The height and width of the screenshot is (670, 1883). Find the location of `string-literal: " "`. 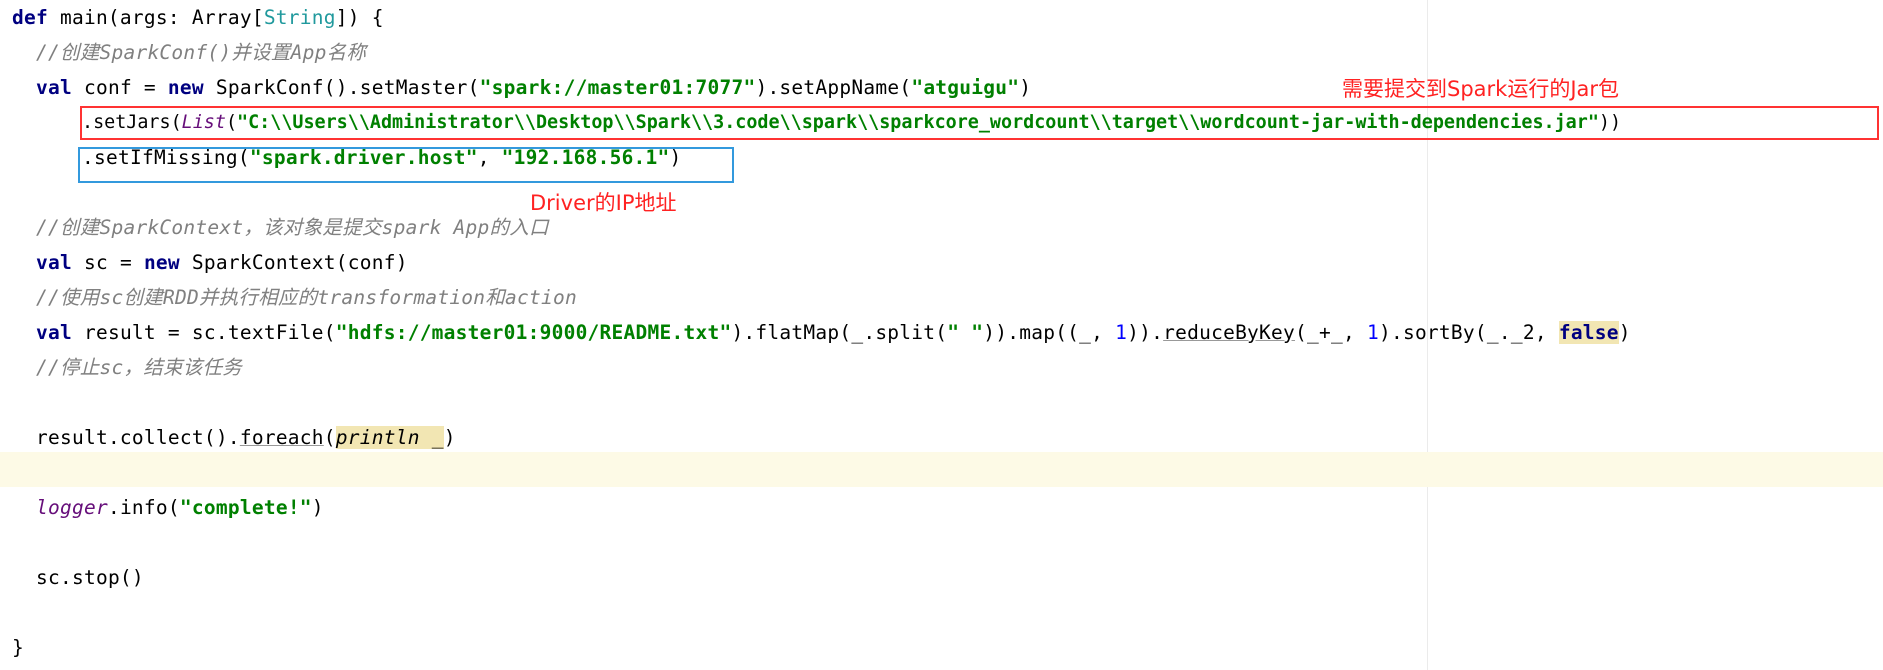

string-literal: " " is located at coordinates (965, 332).